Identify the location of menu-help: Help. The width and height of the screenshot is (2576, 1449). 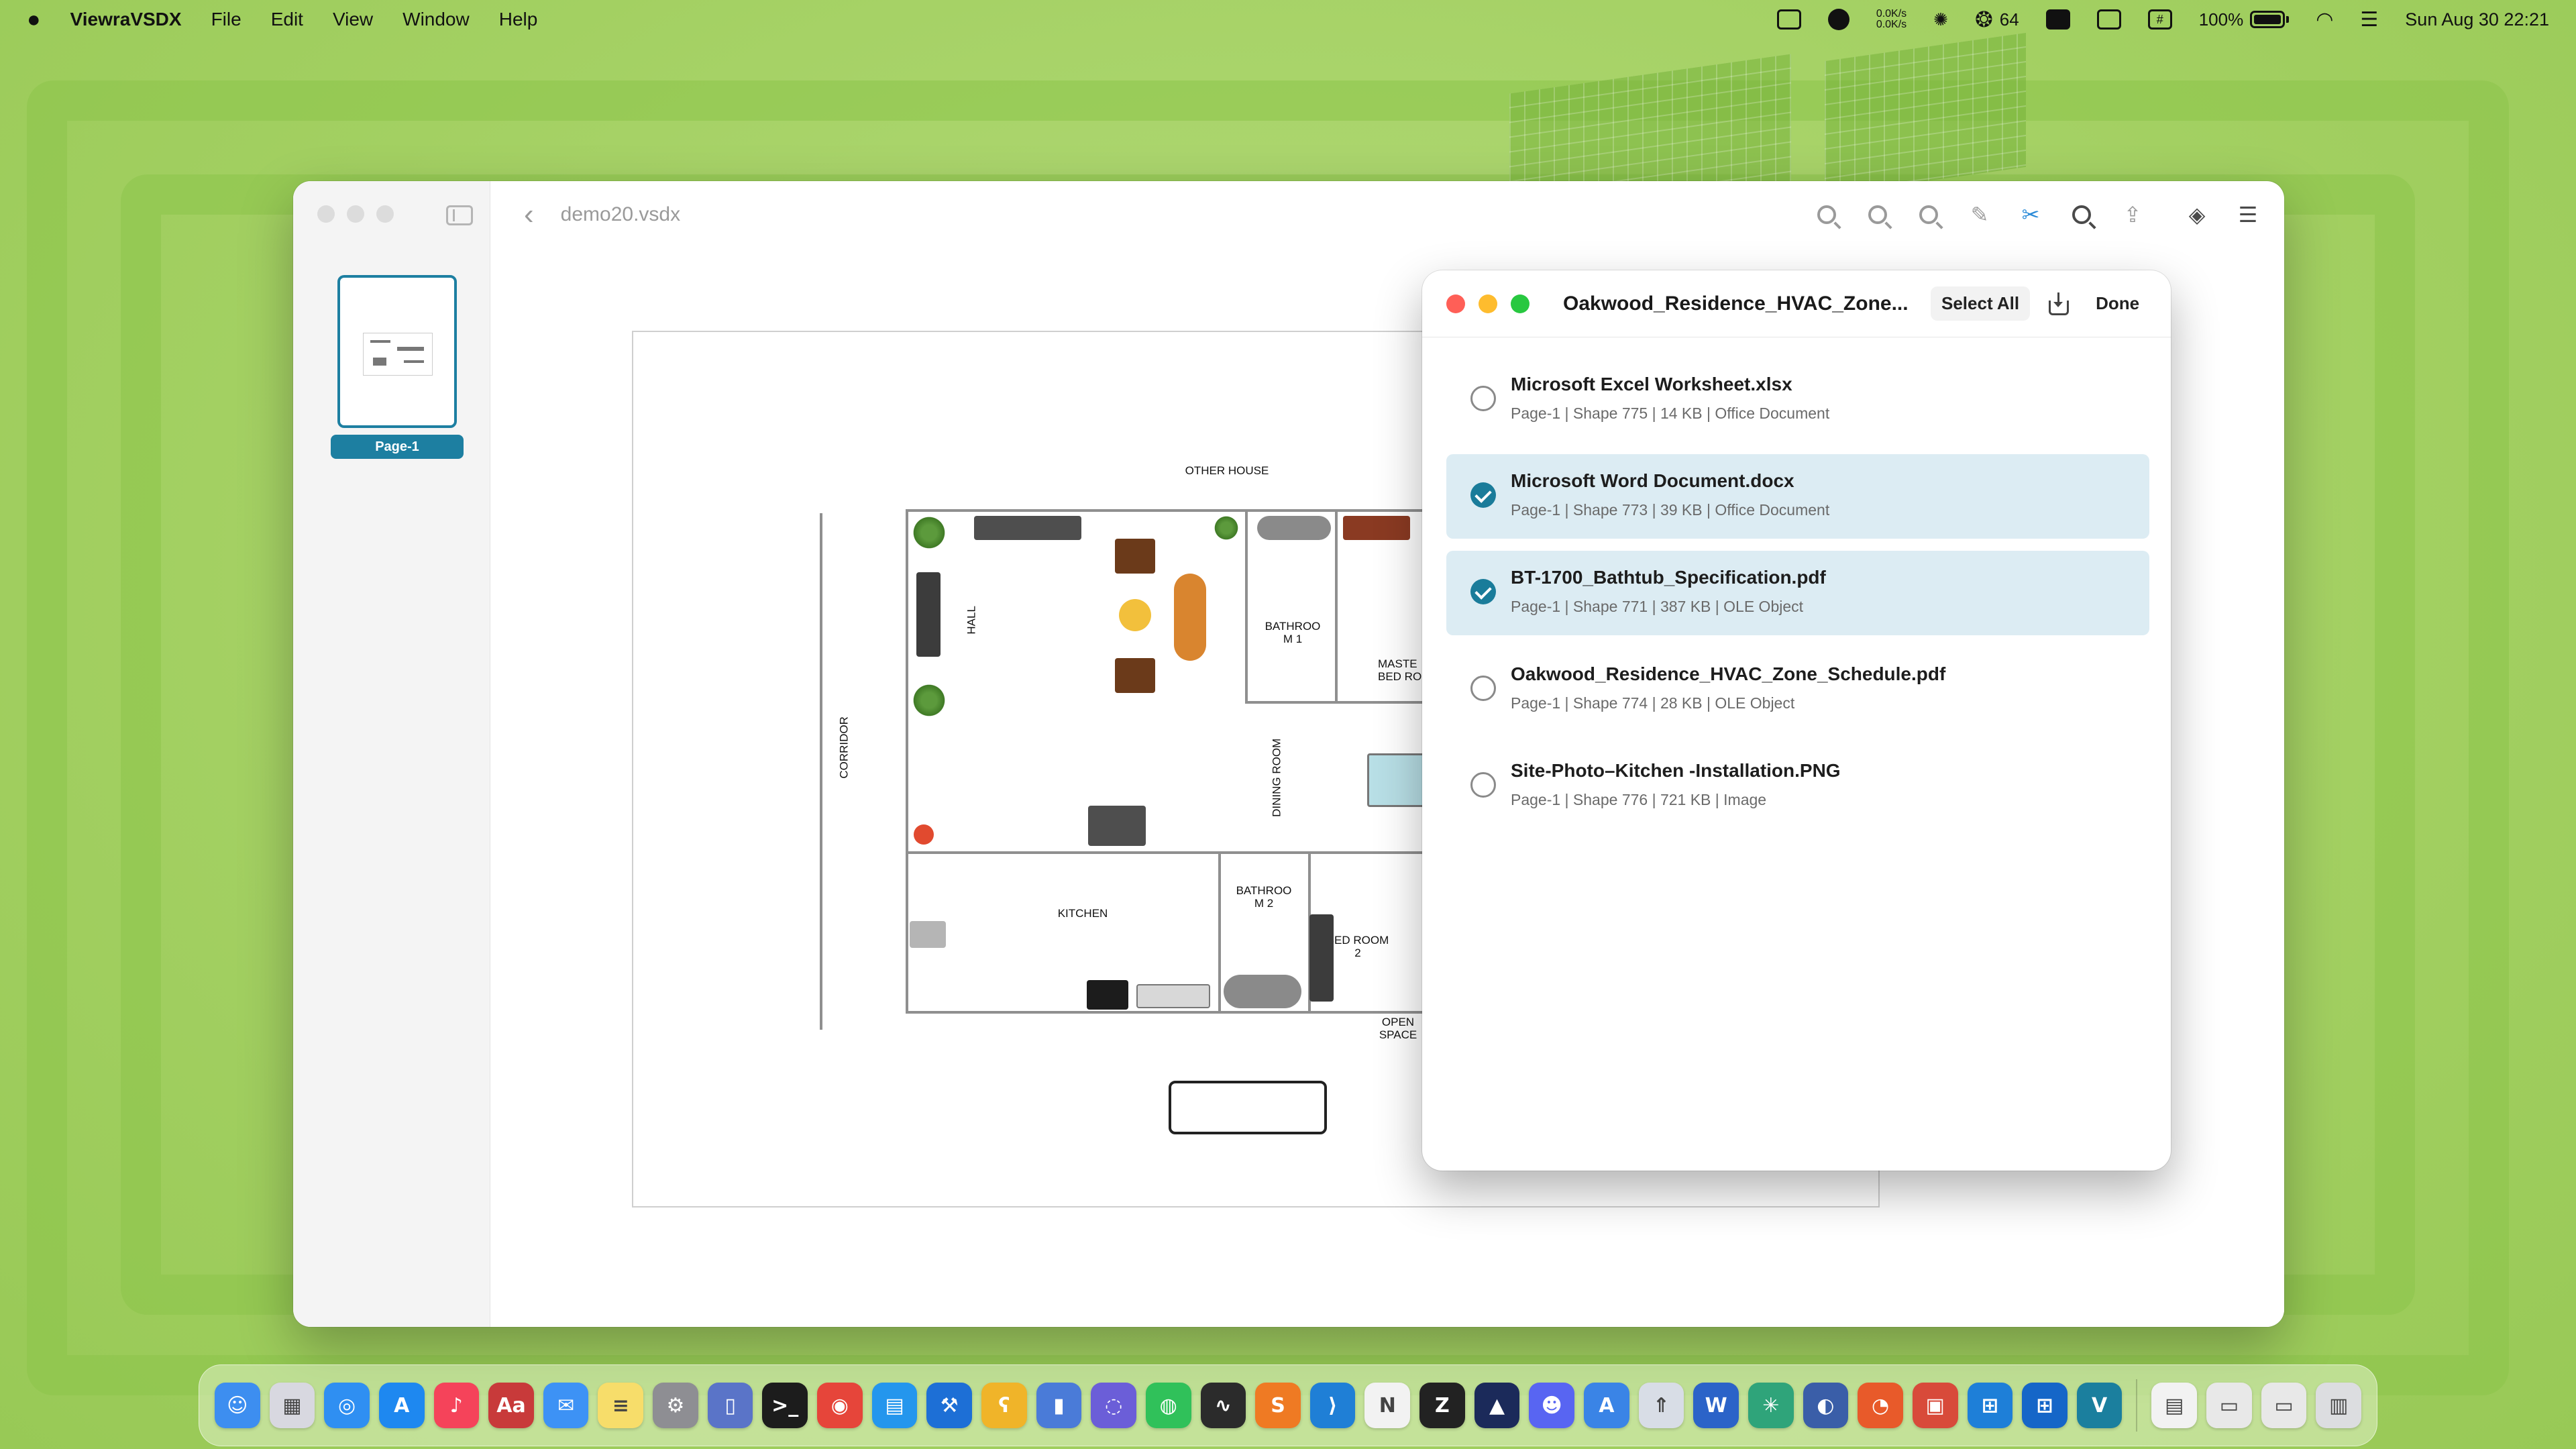
(518, 19).